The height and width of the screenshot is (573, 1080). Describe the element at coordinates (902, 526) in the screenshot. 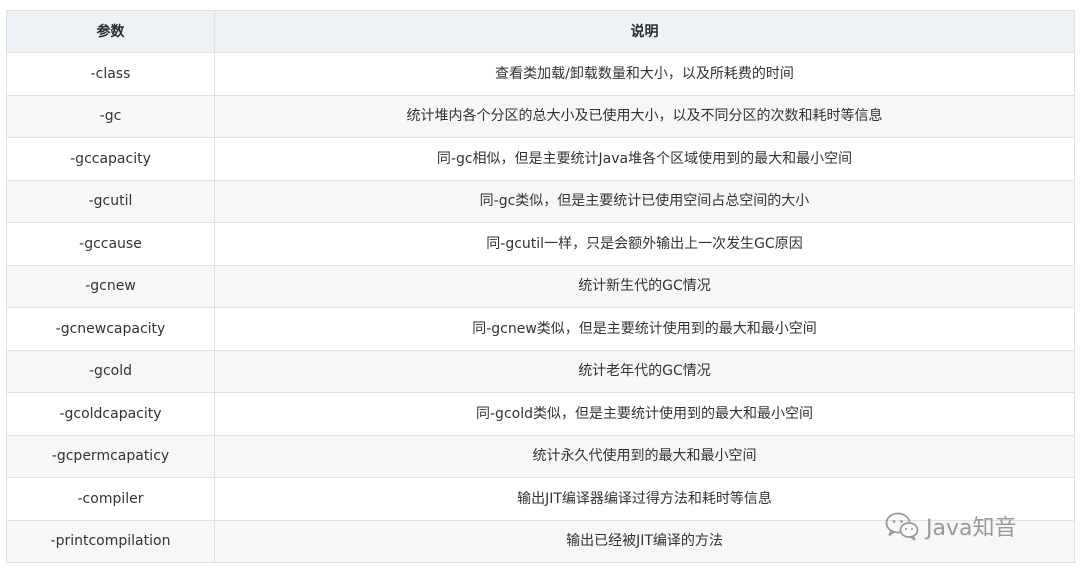

I see `wechat-icon` at that location.